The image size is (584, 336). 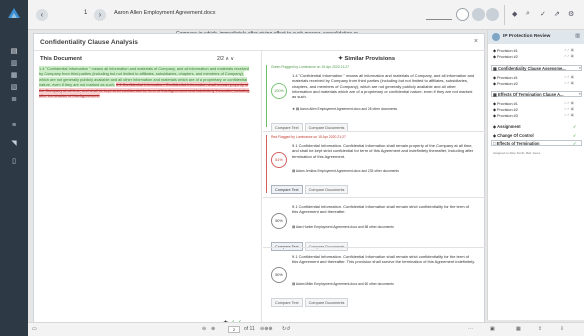 What do you see at coordinates (534, 126) in the screenshot?
I see `sidebar-item-assignment: ◆ Assignment ✓` at bounding box center [534, 126].